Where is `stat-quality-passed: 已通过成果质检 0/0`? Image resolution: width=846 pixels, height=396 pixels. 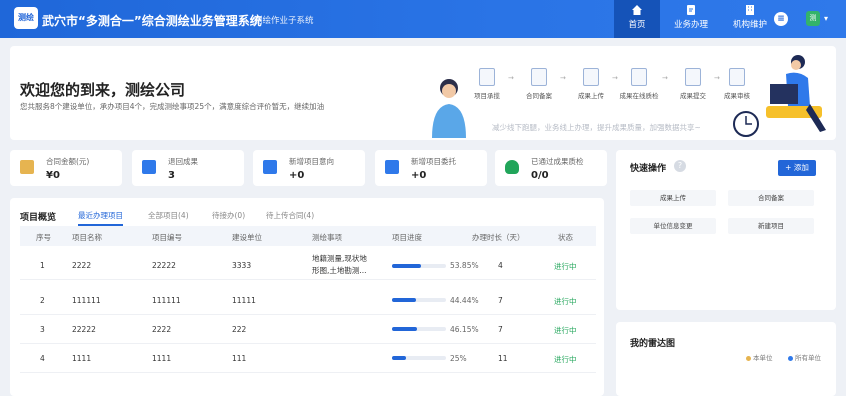 stat-quality-passed: 已通过成果质检 0/0 is located at coordinates (551, 168).